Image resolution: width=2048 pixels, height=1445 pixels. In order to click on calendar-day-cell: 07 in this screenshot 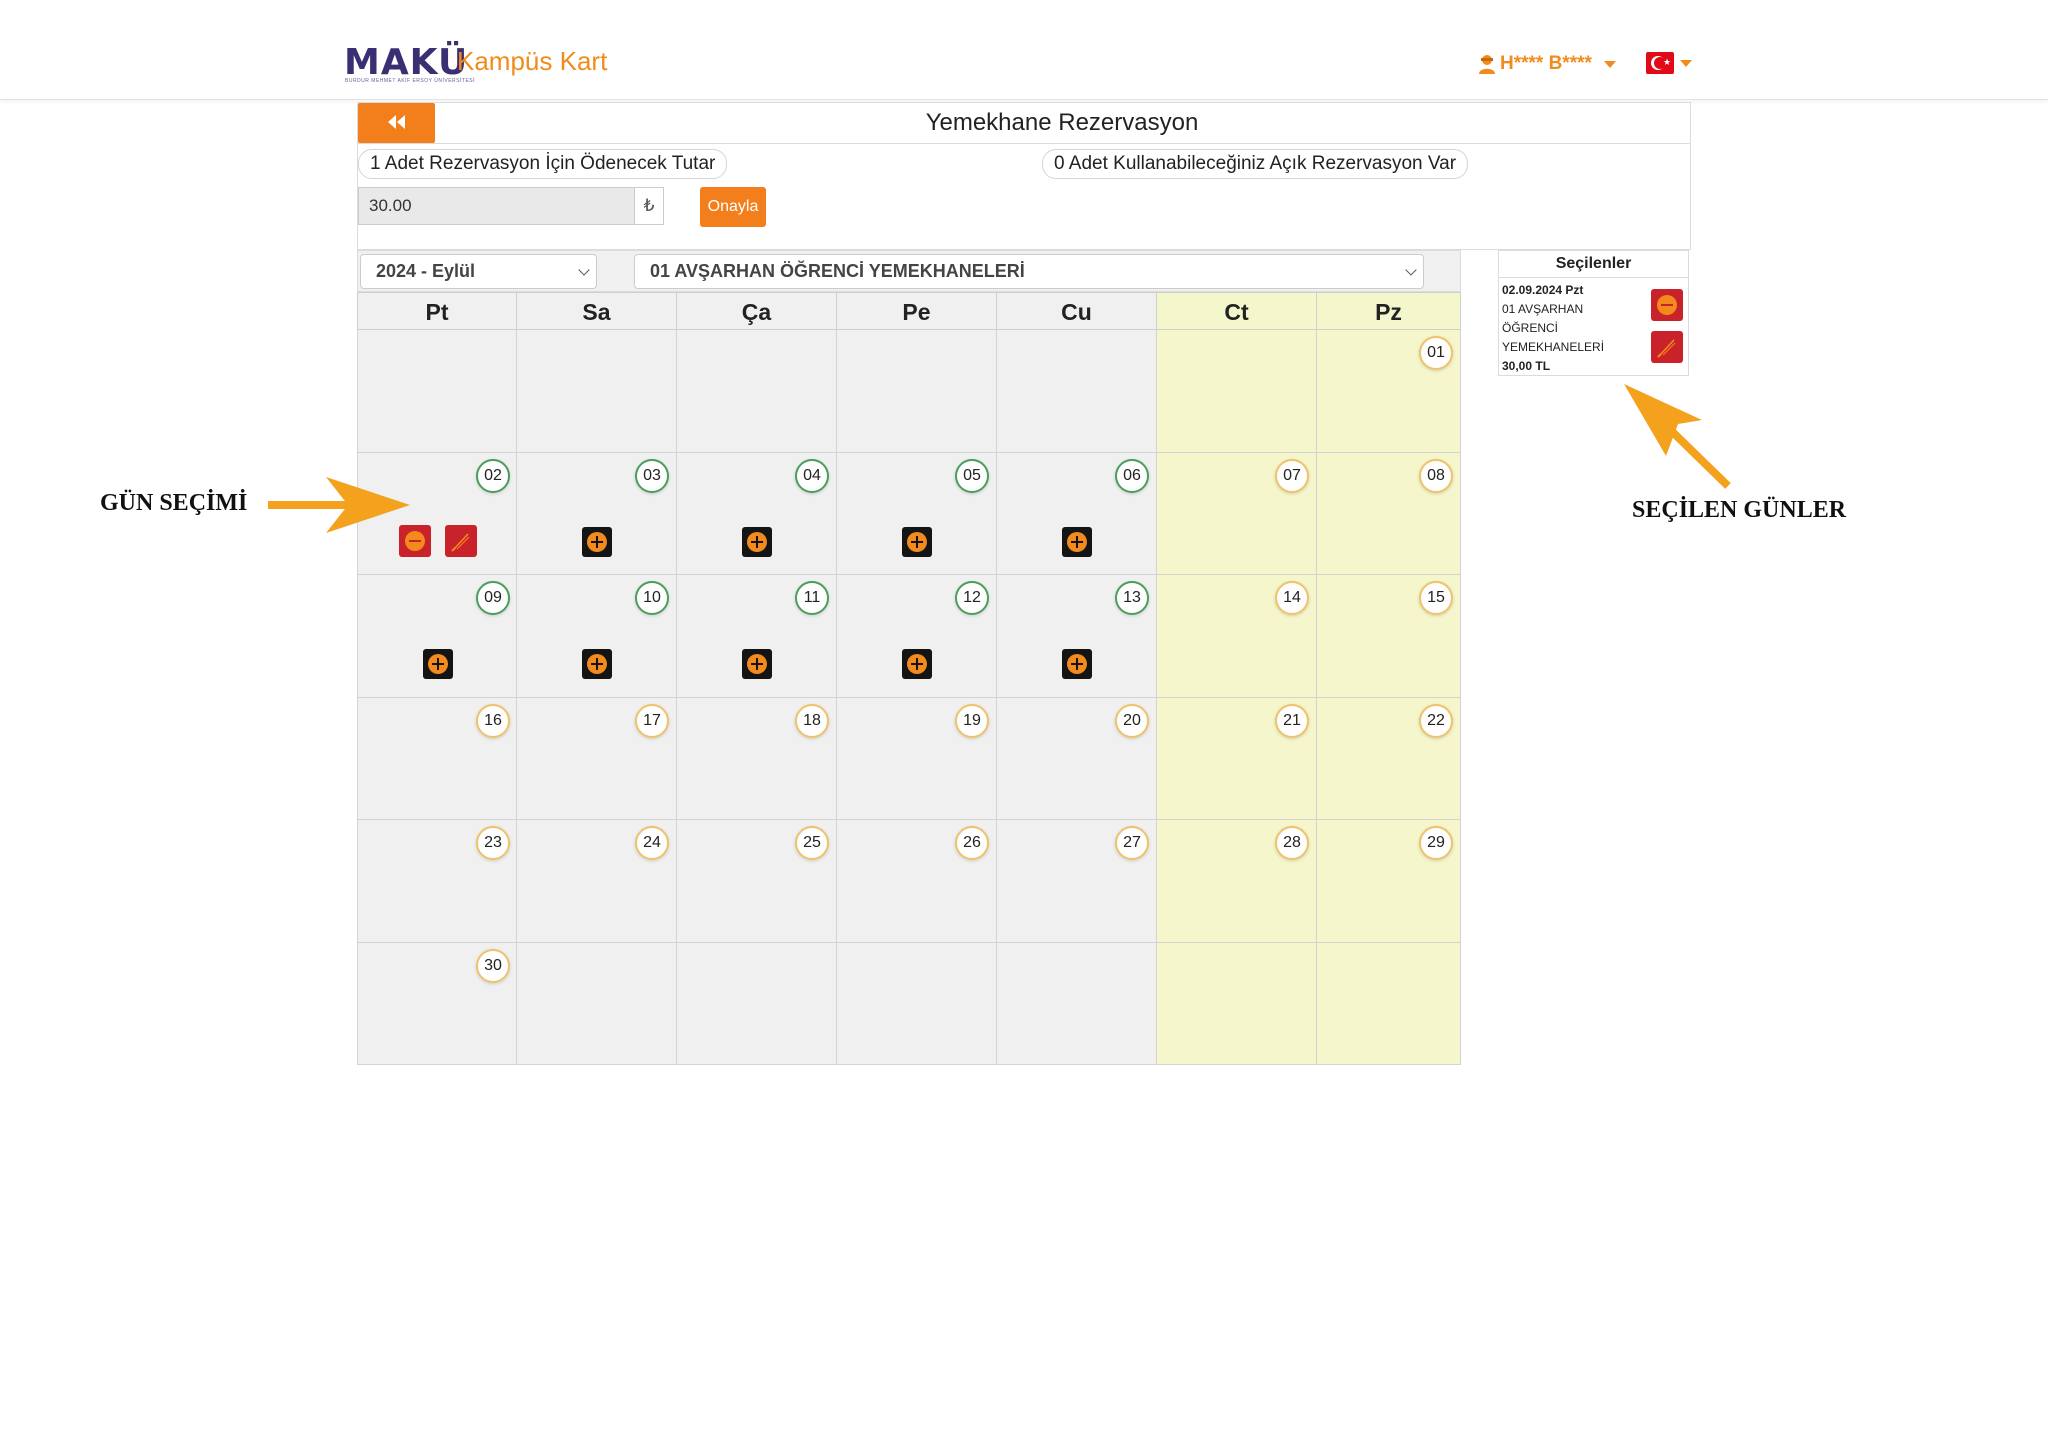, I will do `click(1237, 513)`.